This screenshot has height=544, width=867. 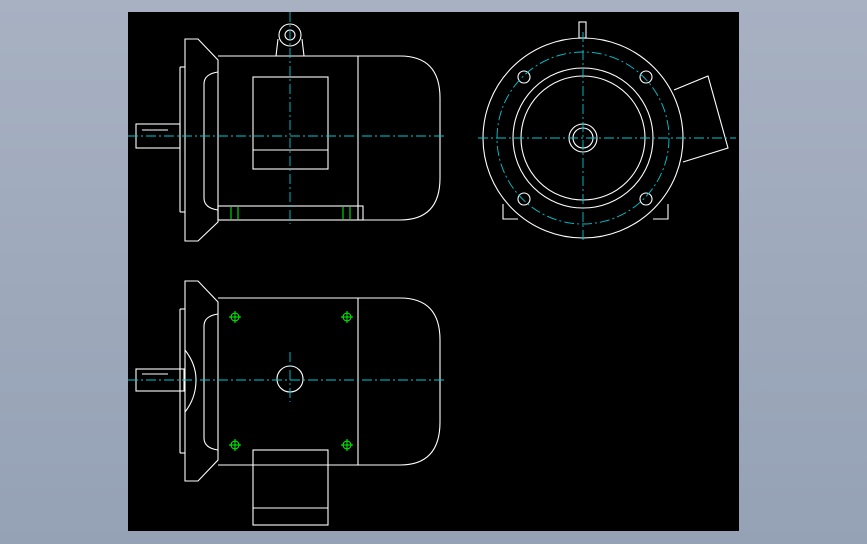 I want to click on shaft-collar, so click(x=190, y=381).